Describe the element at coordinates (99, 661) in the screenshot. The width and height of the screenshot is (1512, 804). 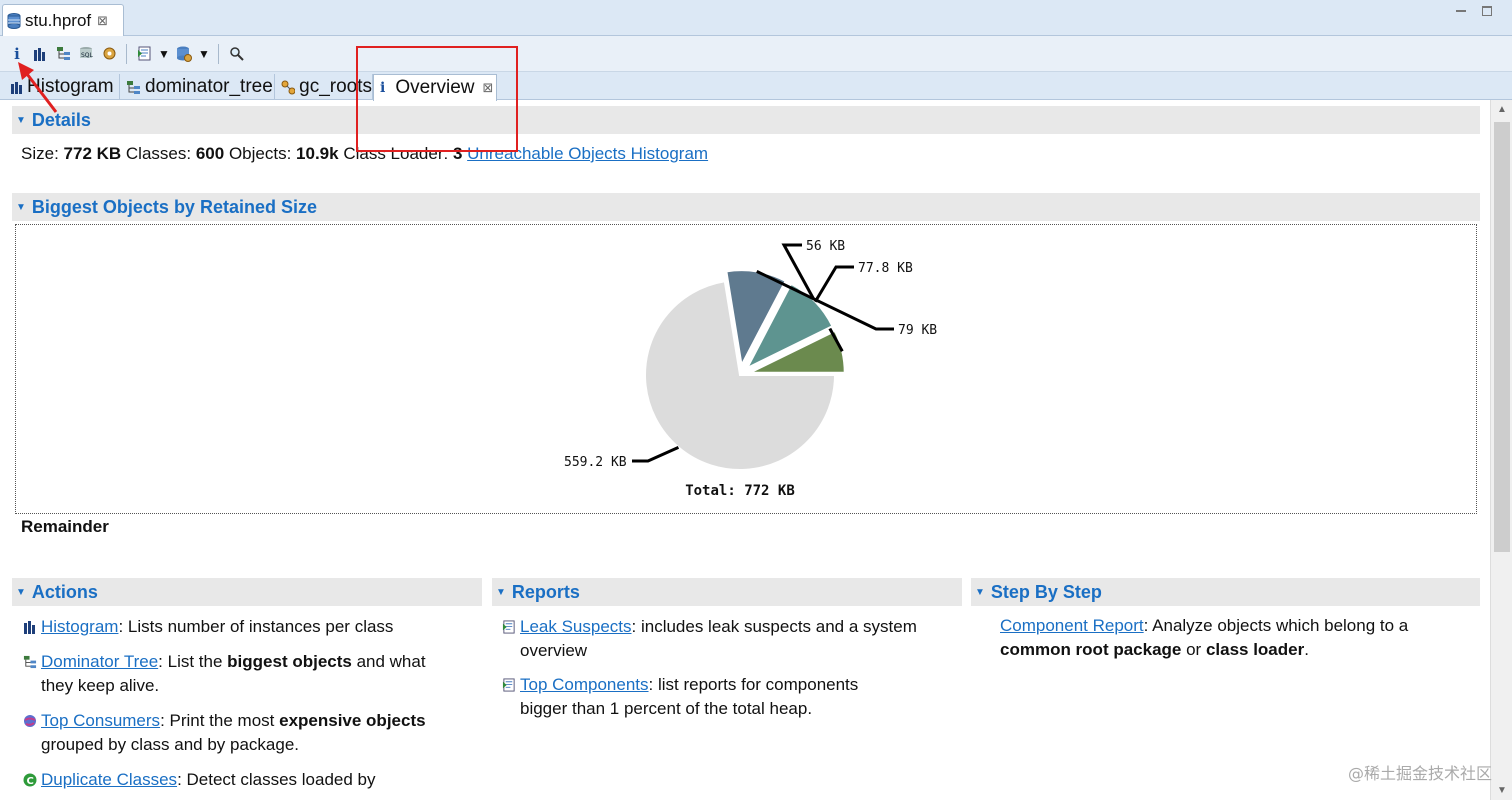
I see `dominator-tree-link: Dominator Tree` at that location.